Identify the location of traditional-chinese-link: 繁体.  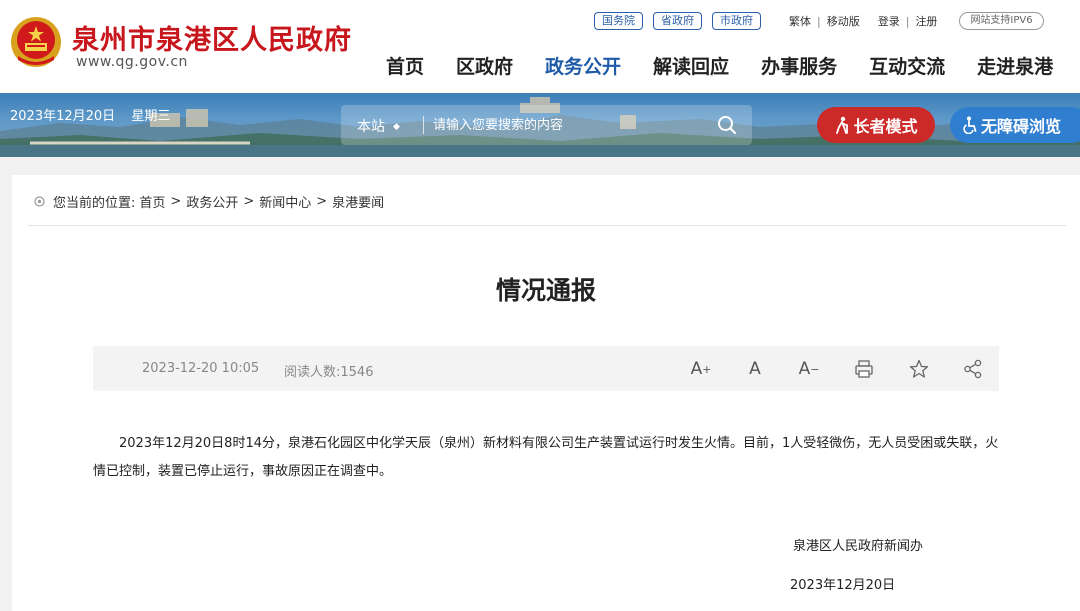
(800, 21).